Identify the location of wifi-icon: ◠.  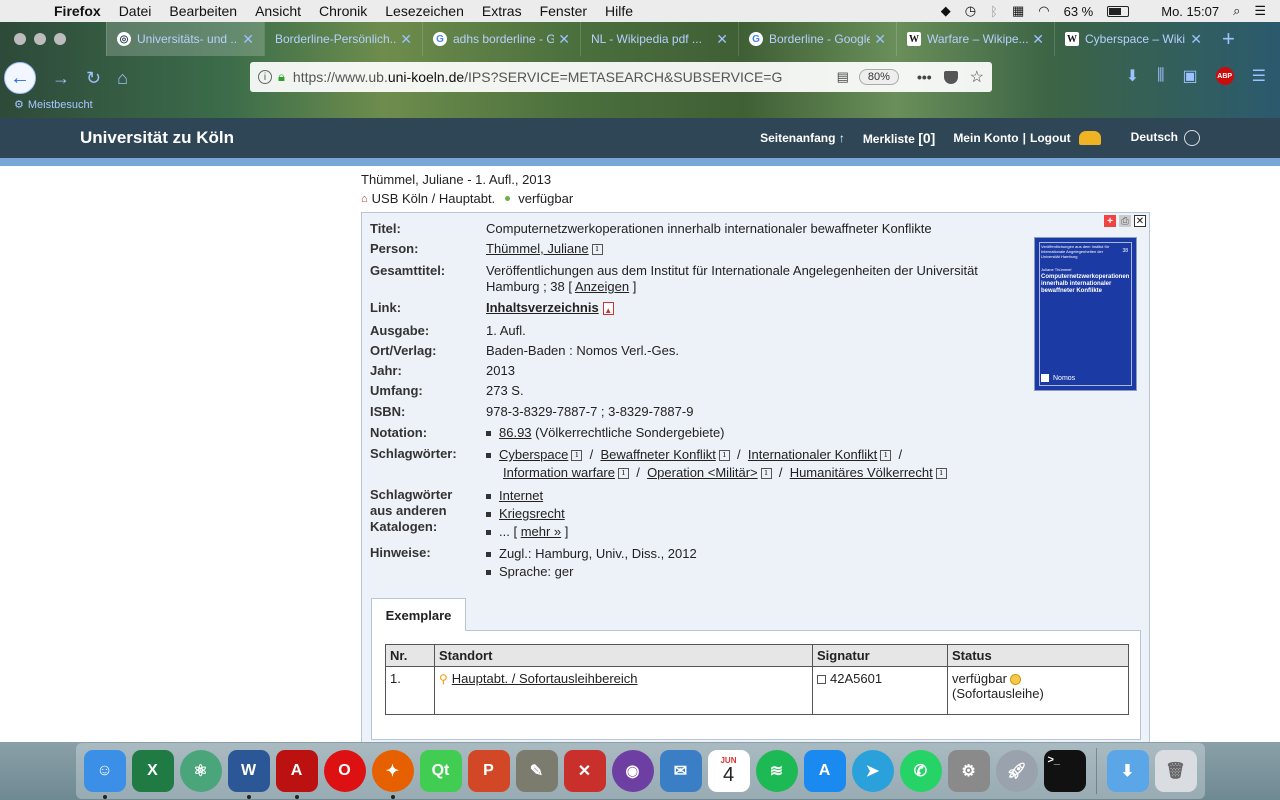
(1043, 11).